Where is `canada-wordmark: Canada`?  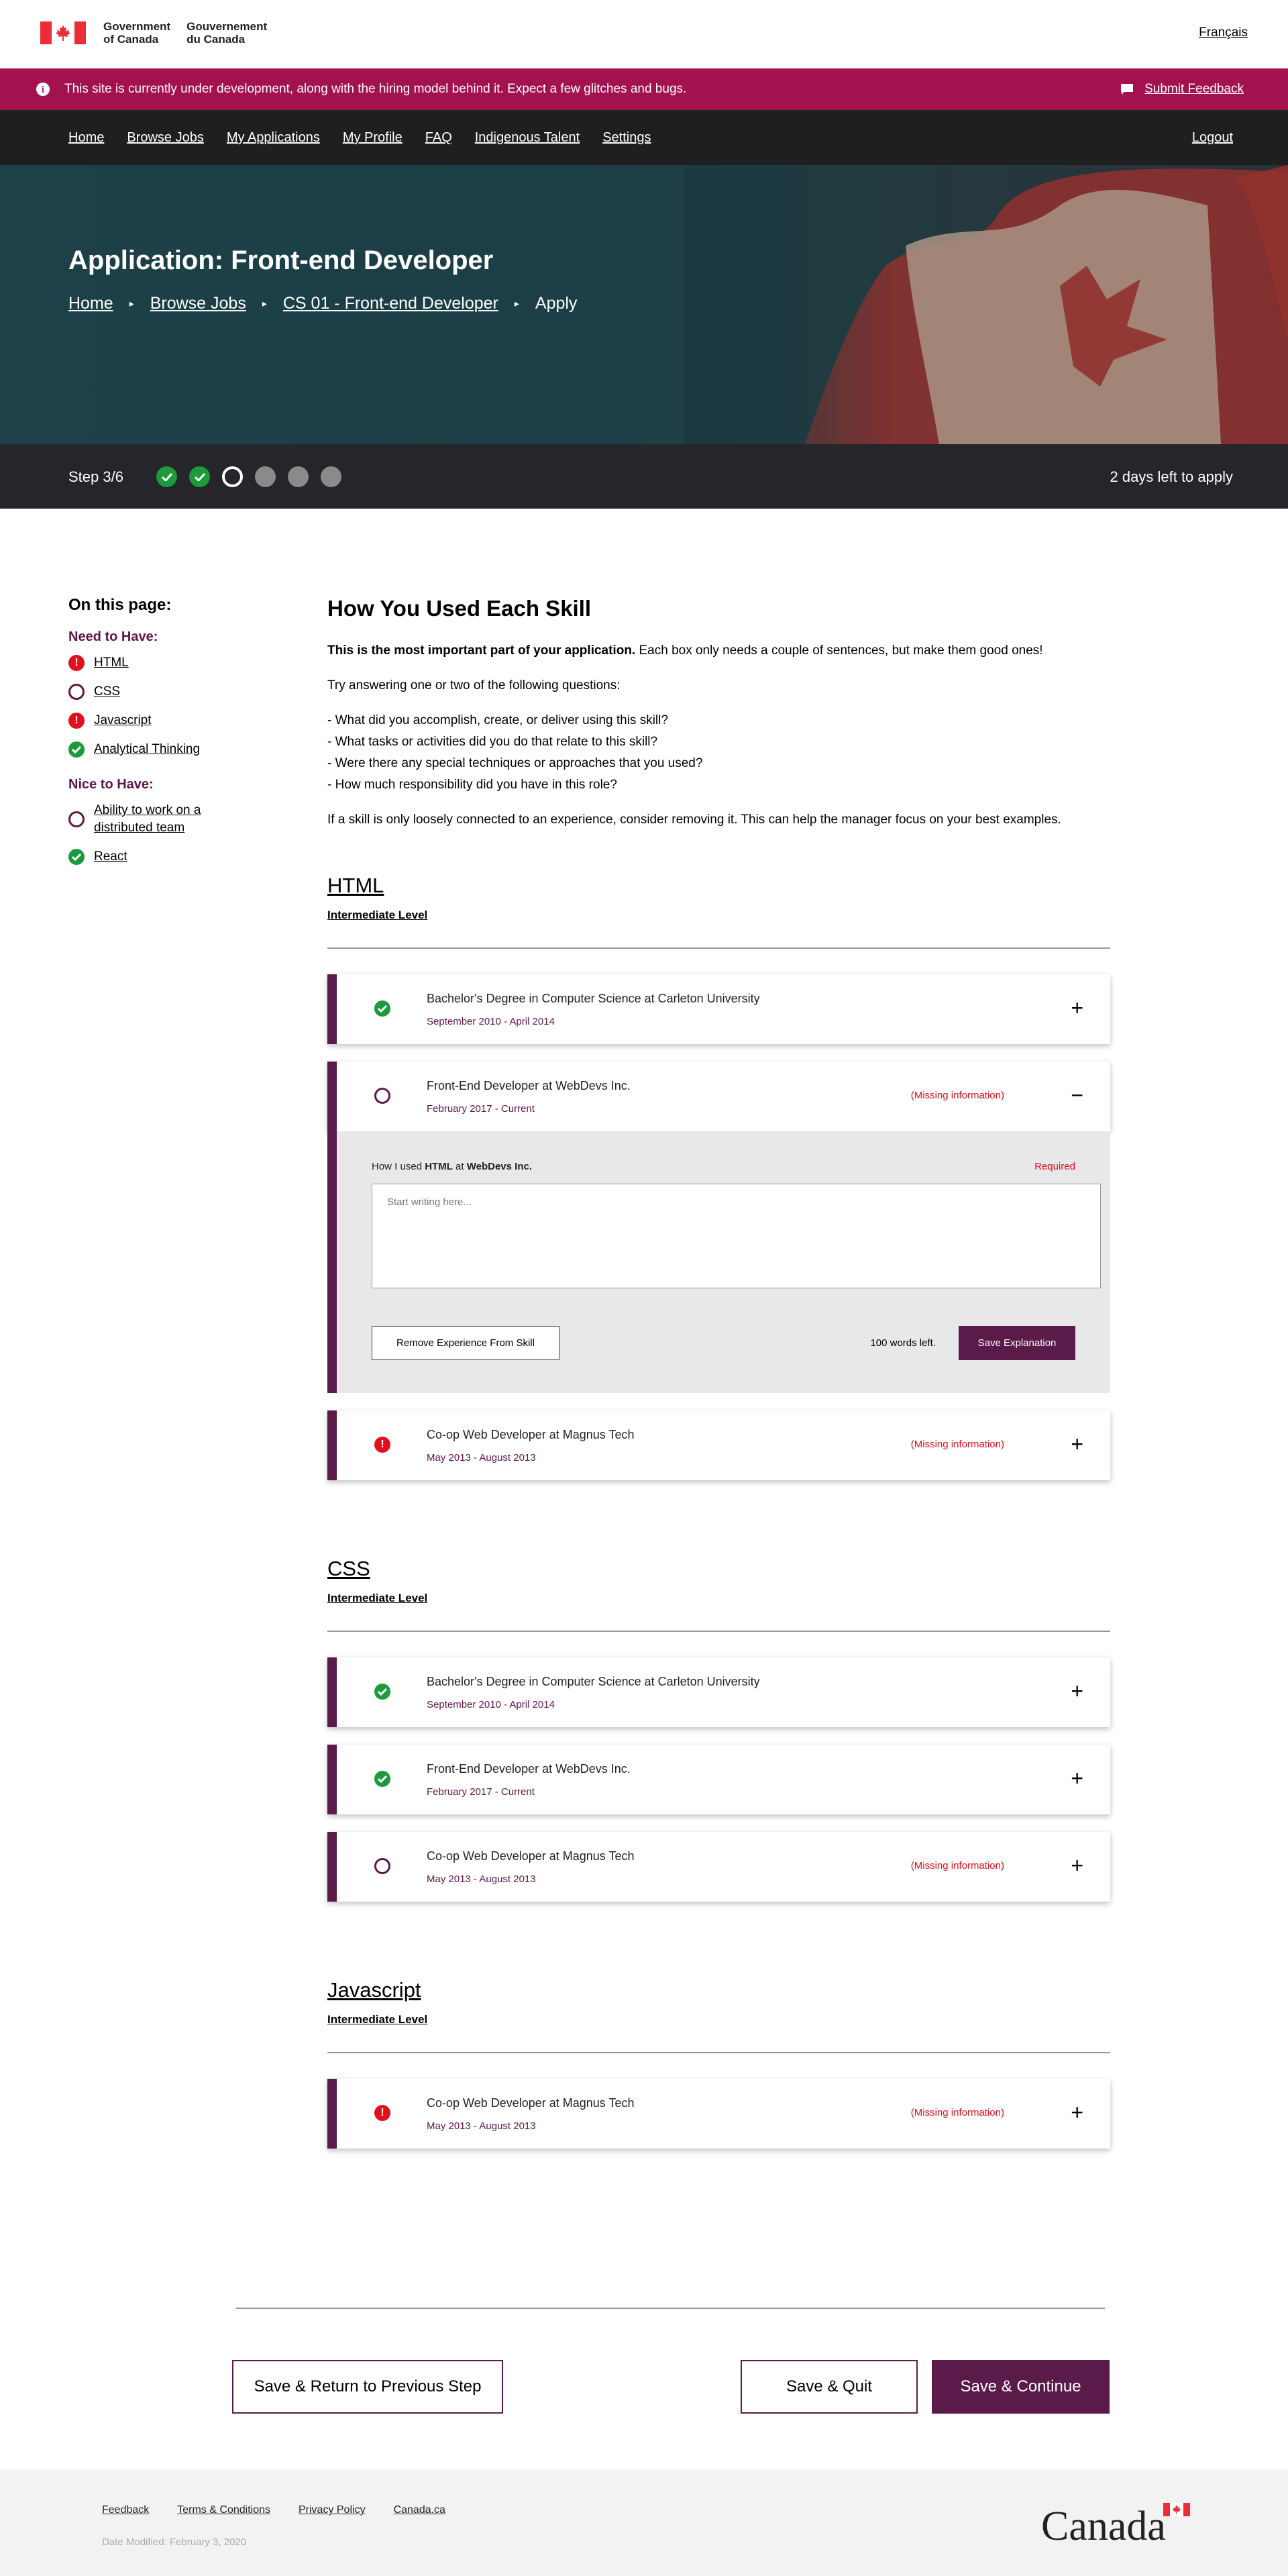
canada-wordmark: Canada is located at coordinates (1115, 2527).